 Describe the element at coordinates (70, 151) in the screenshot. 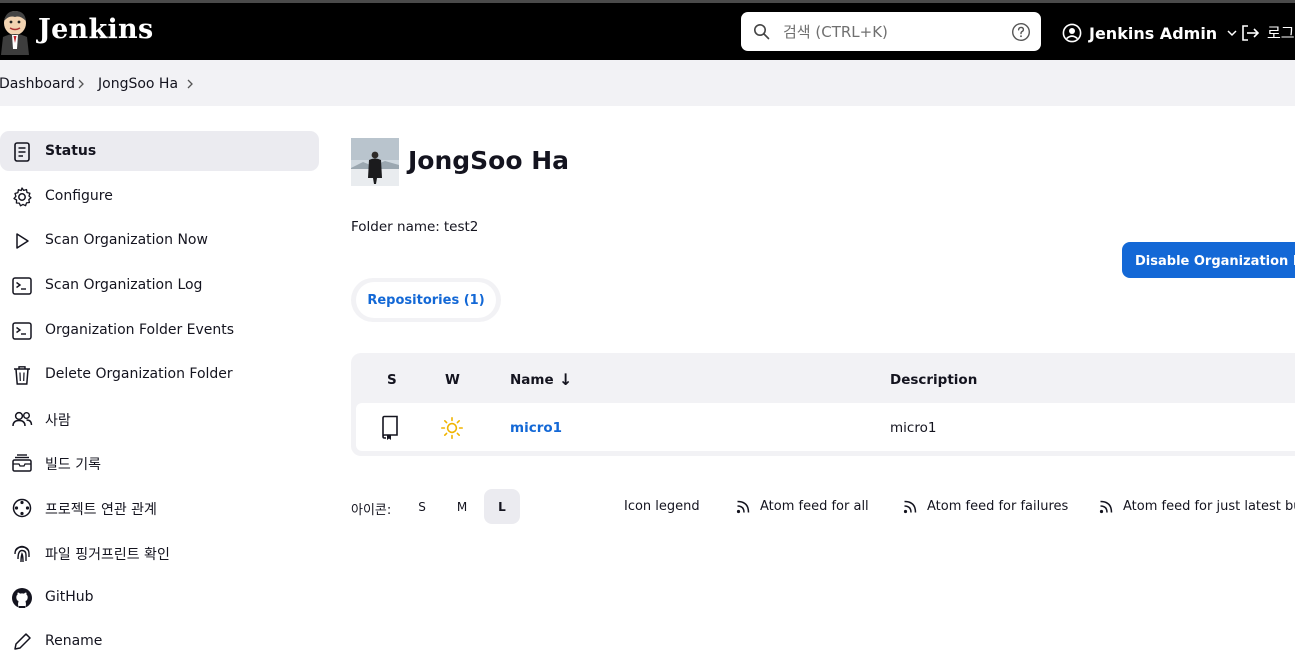

I see `sidebar-item-label: Status` at that location.